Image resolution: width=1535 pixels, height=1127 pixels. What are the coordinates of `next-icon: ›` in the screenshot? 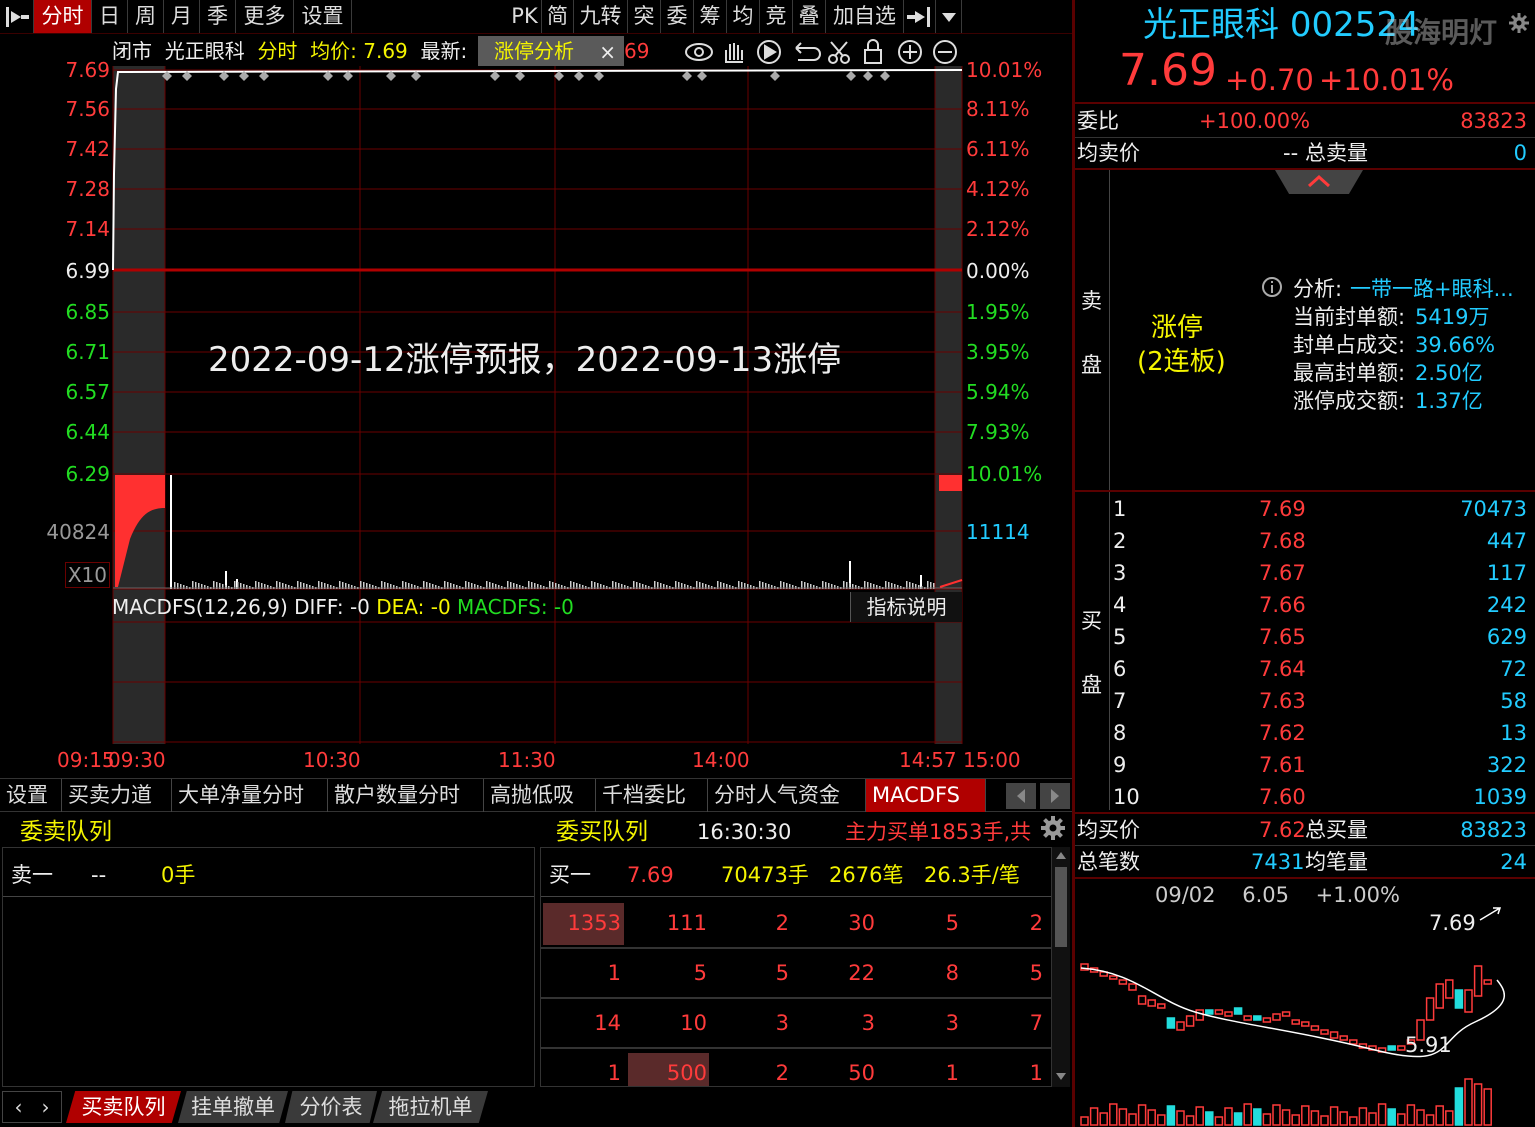 It's located at (46, 1107).